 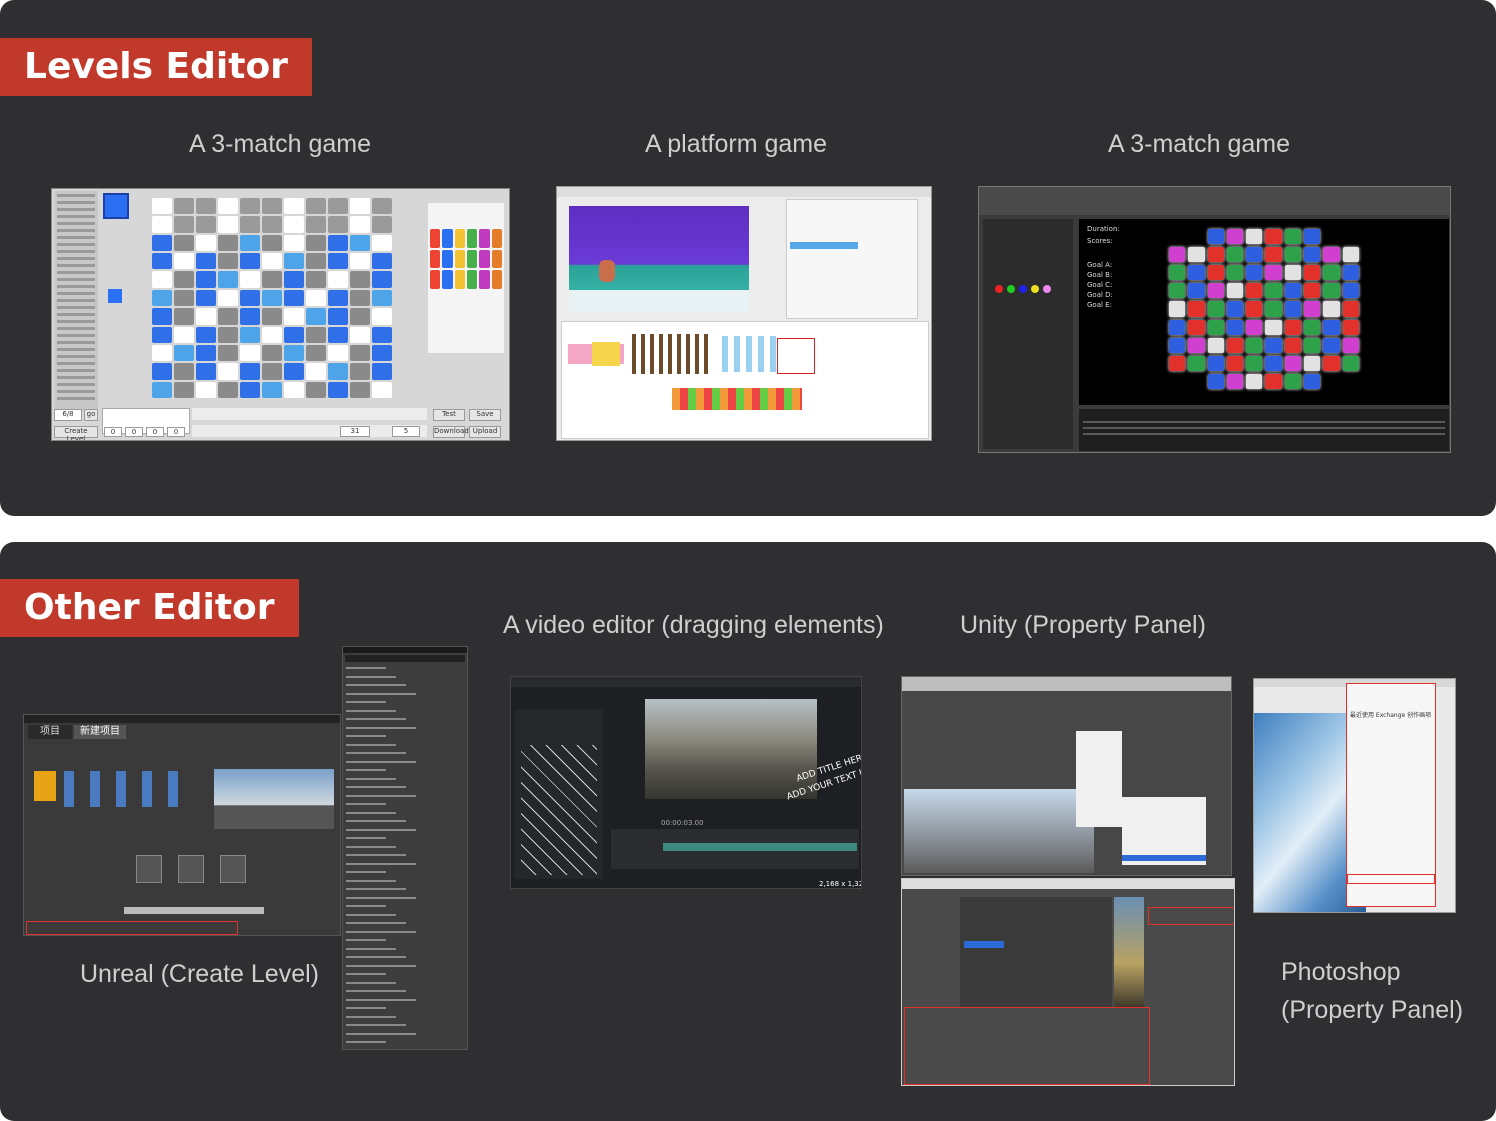 I want to click on video-preview: ADD TITLE HERE ADD YOUR TEXT HE, so click(x=753, y=750).